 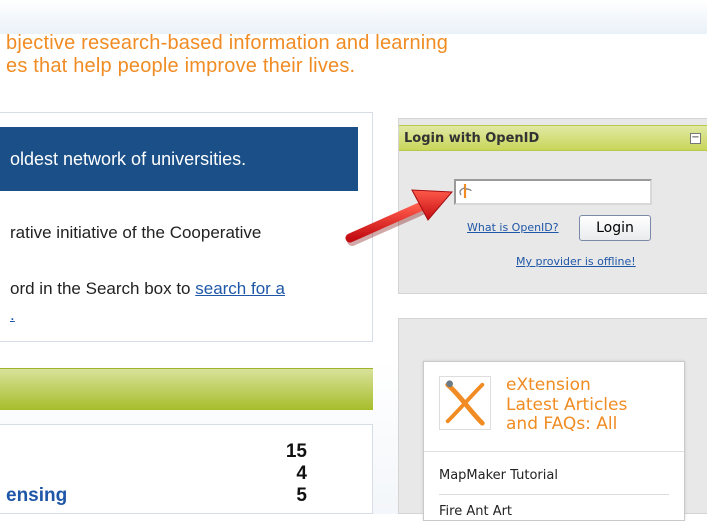 I want to click on tagline-line-2: es that help people improve their lives., so click(x=181, y=66).